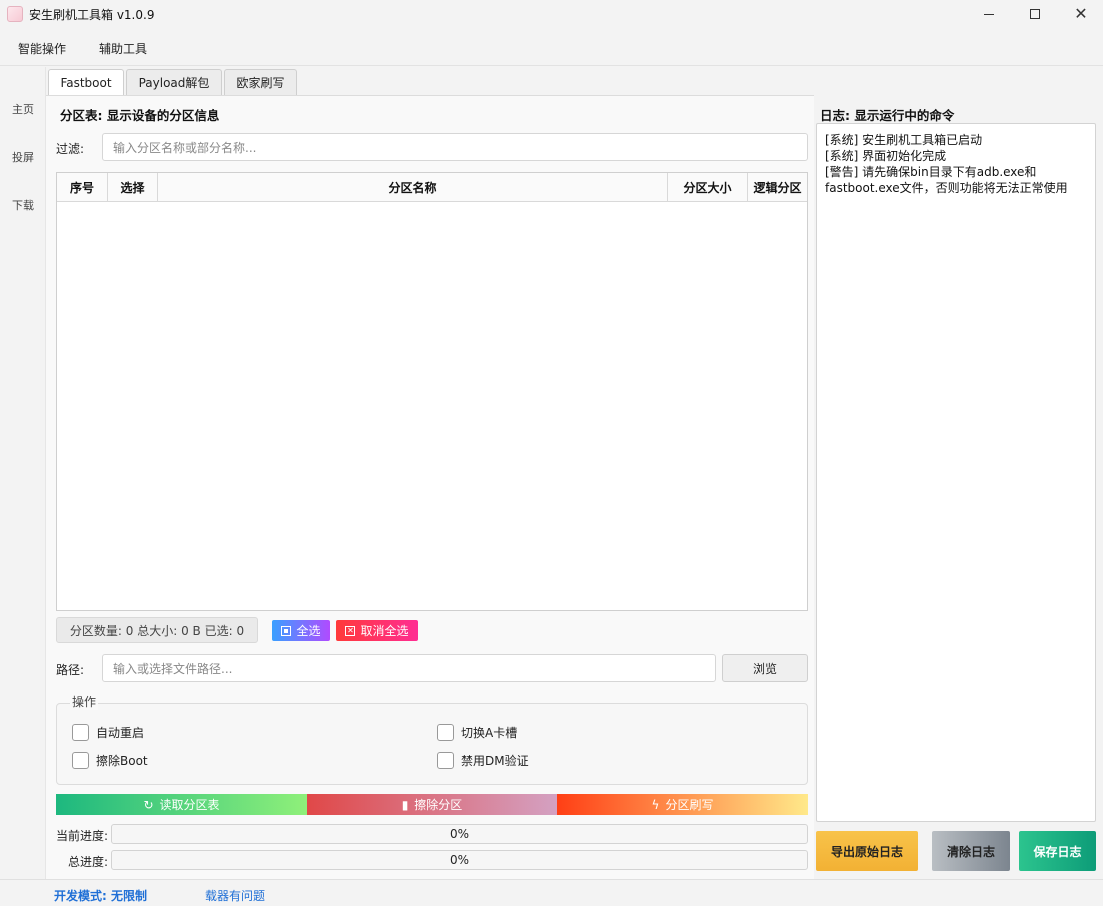 This screenshot has width=1103, height=906. What do you see at coordinates (23, 157) in the screenshot?
I see `nav-item-cast: 投屏` at bounding box center [23, 157].